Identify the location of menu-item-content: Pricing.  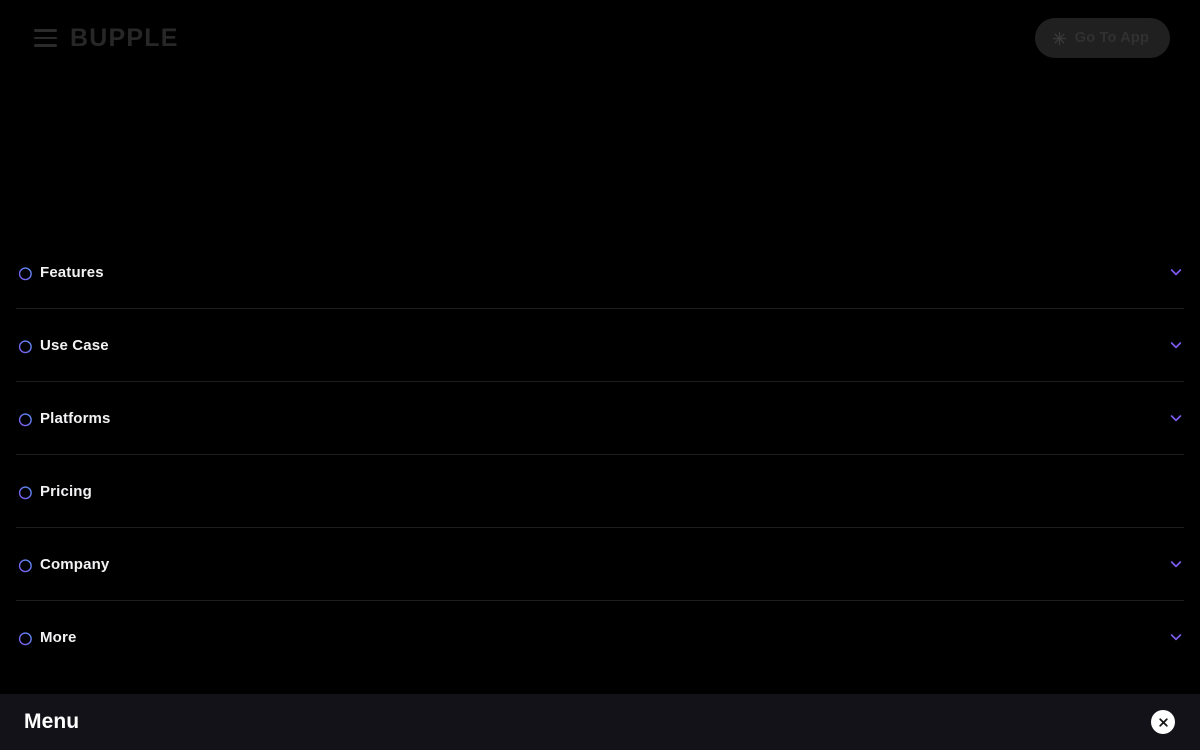
(54, 491).